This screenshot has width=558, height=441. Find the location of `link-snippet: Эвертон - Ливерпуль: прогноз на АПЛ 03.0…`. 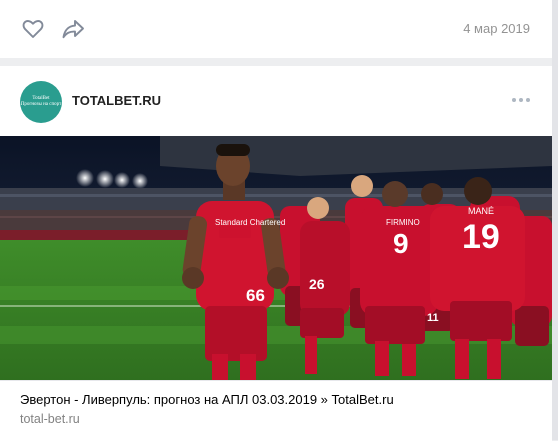

link-snippet: Эвертон - Ливерпуль: прогноз на АПЛ 03.0… is located at coordinates (276, 410).